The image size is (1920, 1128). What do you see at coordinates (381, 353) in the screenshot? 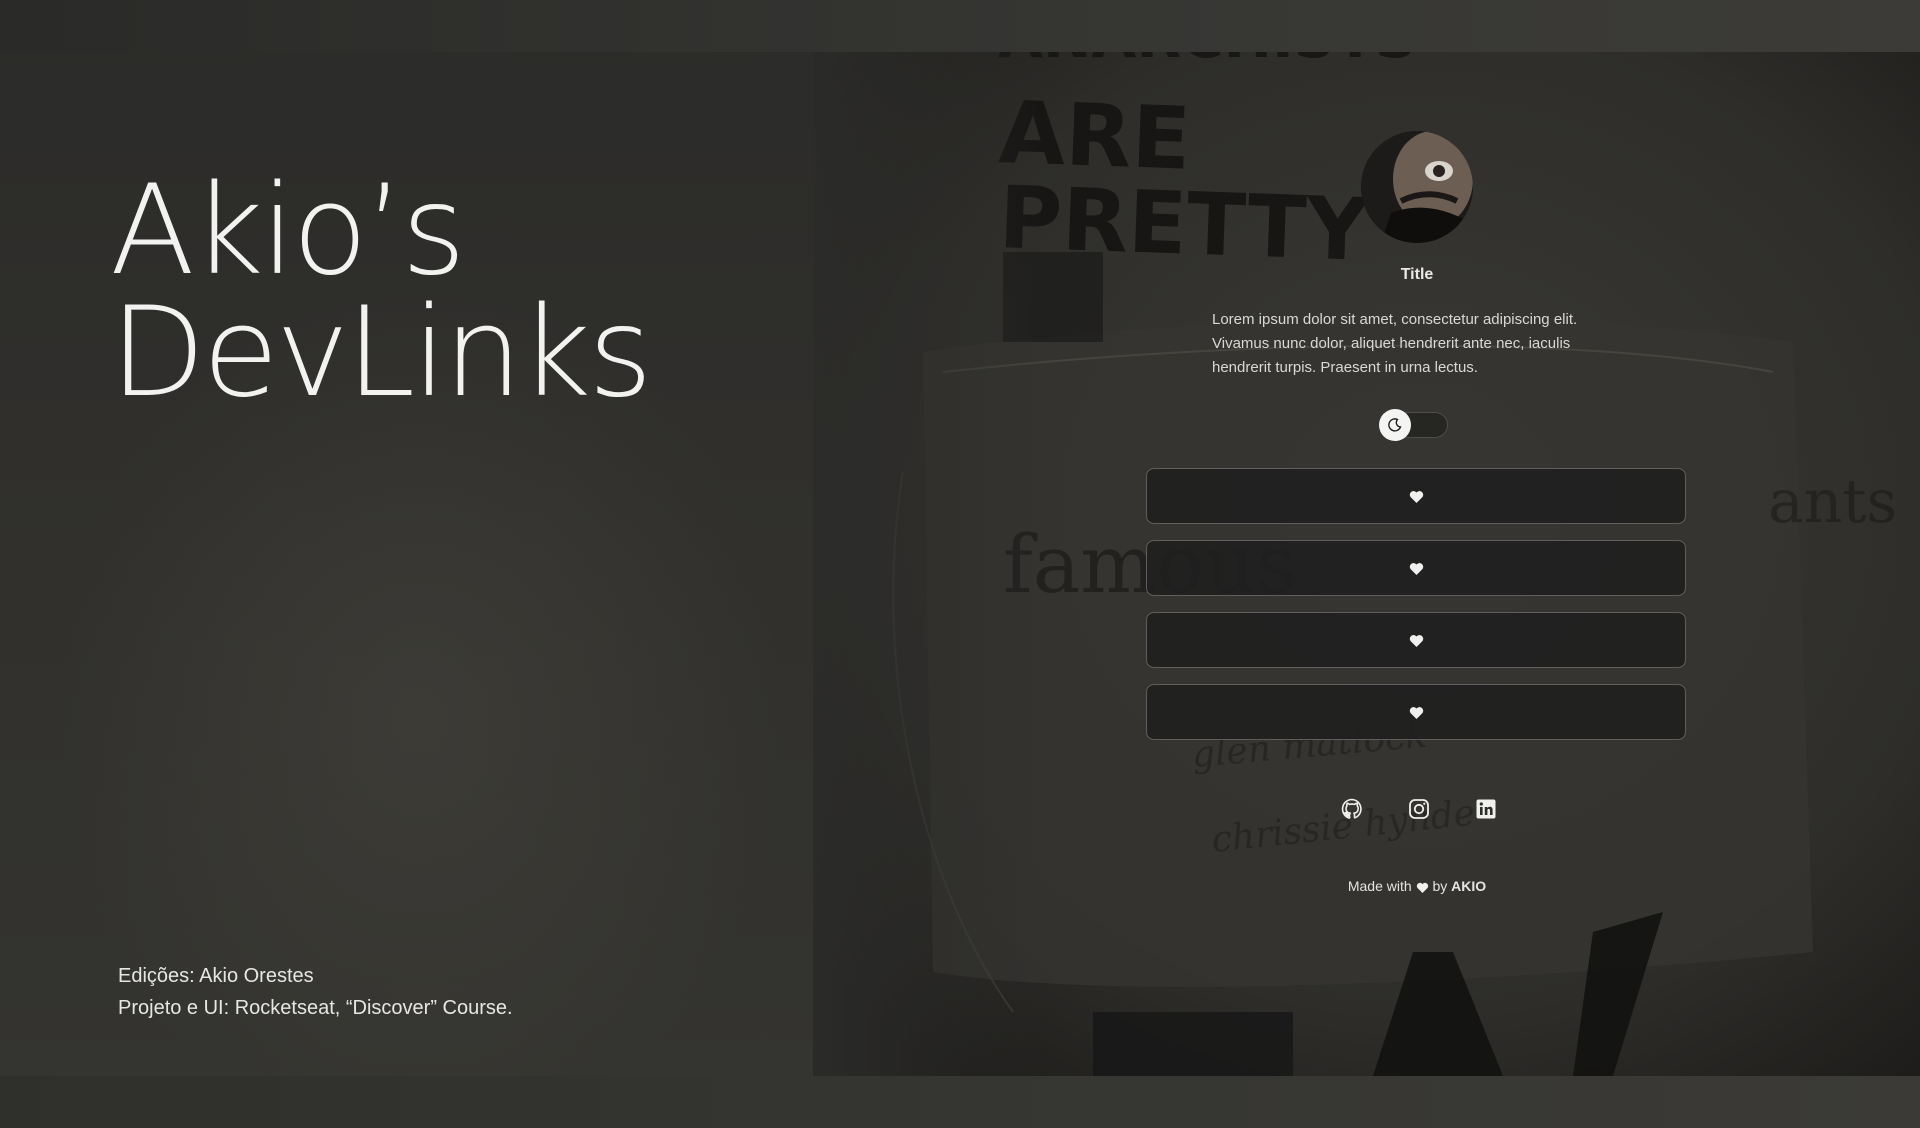
I see `hero-title-line2: DevLinks` at bounding box center [381, 353].